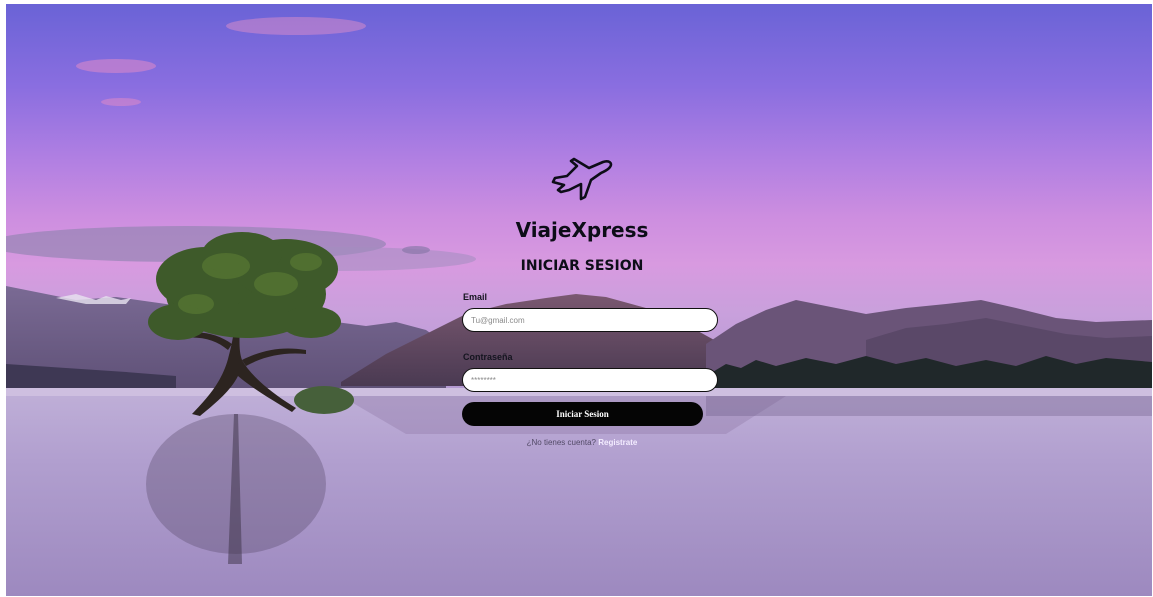 The width and height of the screenshot is (1153, 597). Describe the element at coordinates (590, 380) in the screenshot. I see `password-input` at that location.